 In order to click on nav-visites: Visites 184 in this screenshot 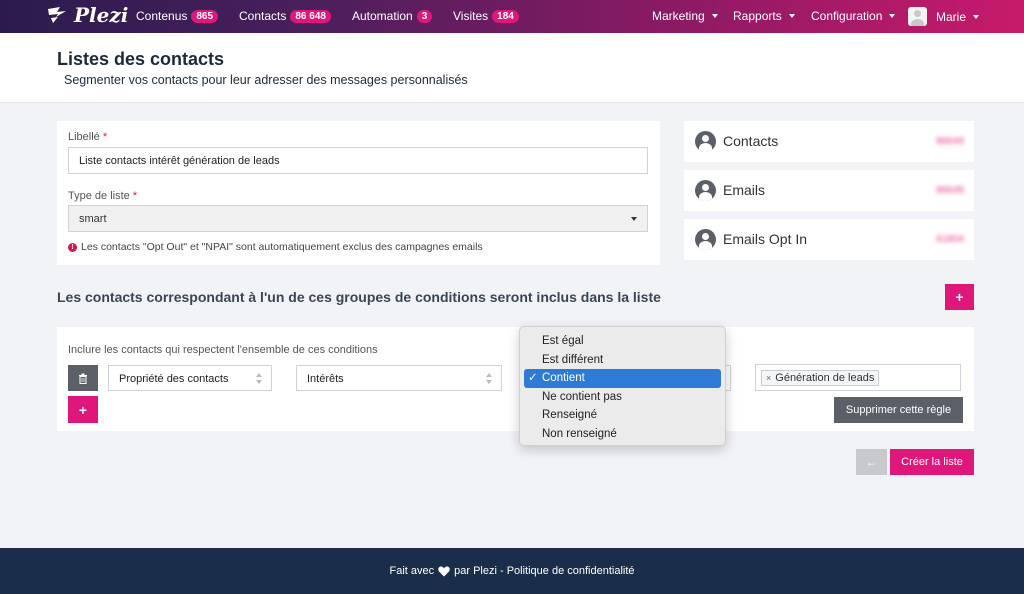, I will do `click(486, 16)`.